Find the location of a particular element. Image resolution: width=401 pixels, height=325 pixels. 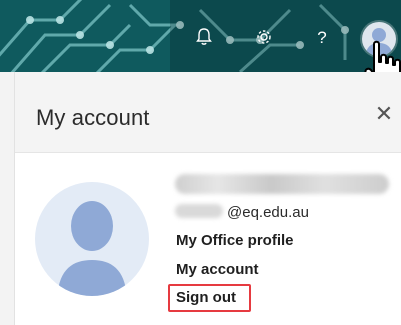

close-icon: ✕ is located at coordinates (384, 113).